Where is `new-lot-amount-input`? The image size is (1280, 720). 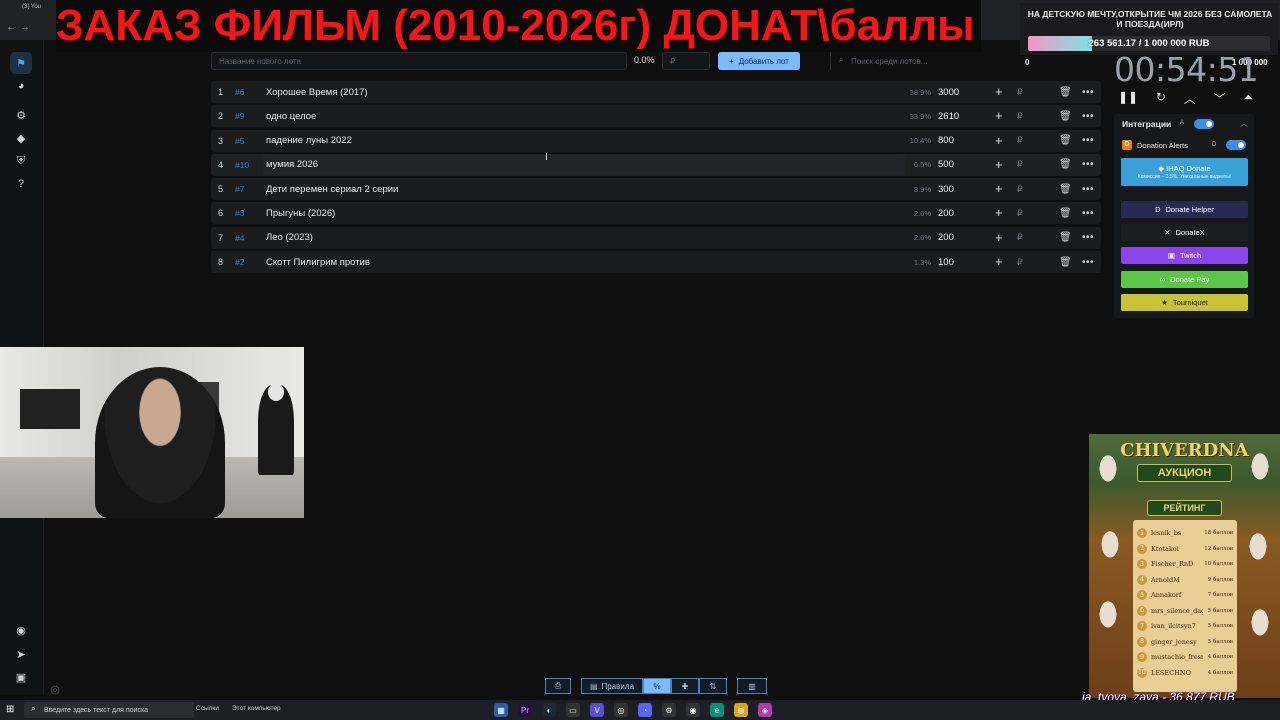
new-lot-amount-input is located at coordinates (686, 61).